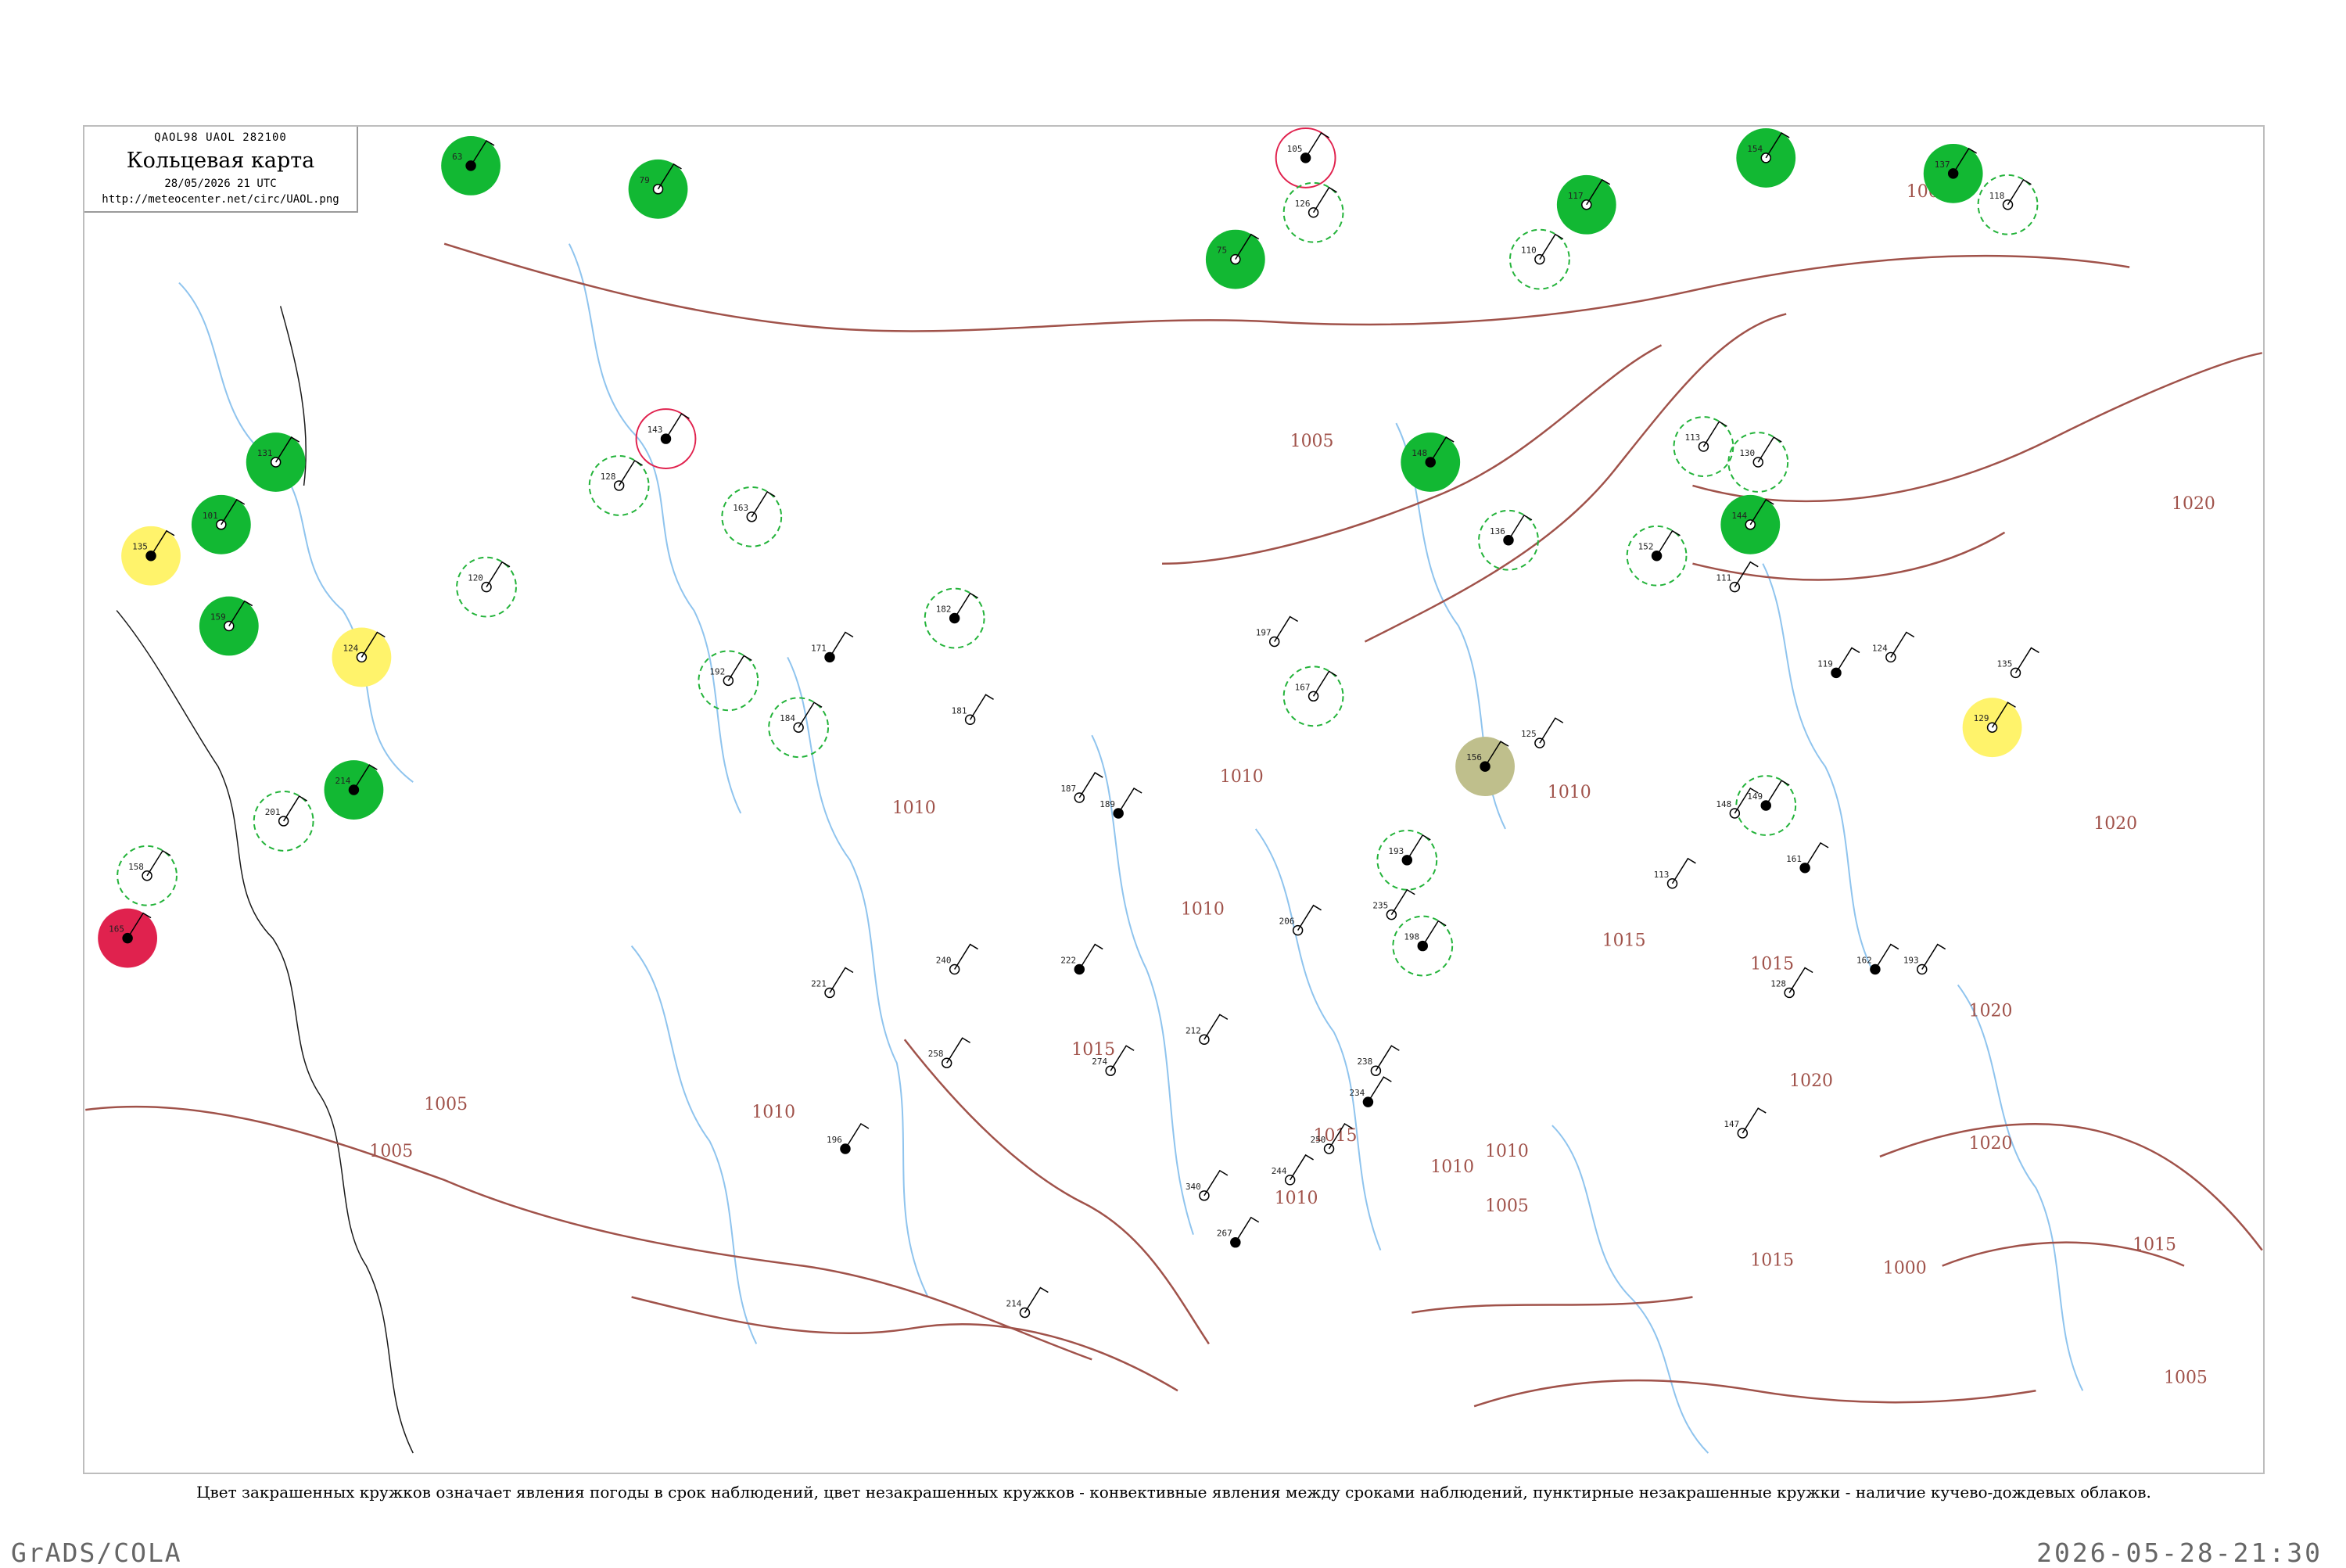  What do you see at coordinates (221, 524) in the screenshot?
I see `station-marker: 101` at bounding box center [221, 524].